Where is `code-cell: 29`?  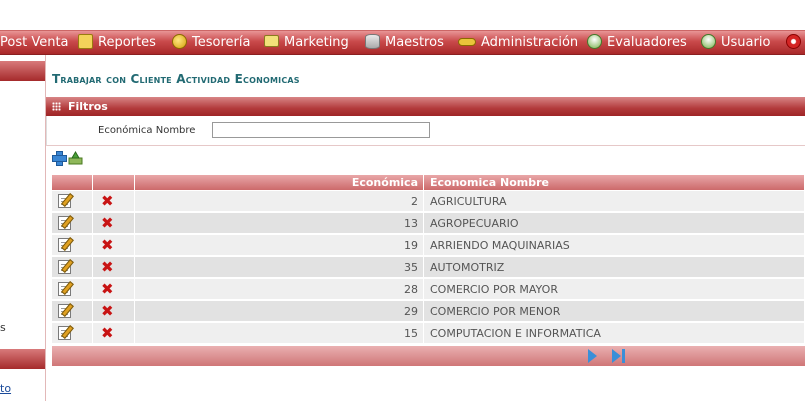
code-cell: 29 is located at coordinates (279, 311).